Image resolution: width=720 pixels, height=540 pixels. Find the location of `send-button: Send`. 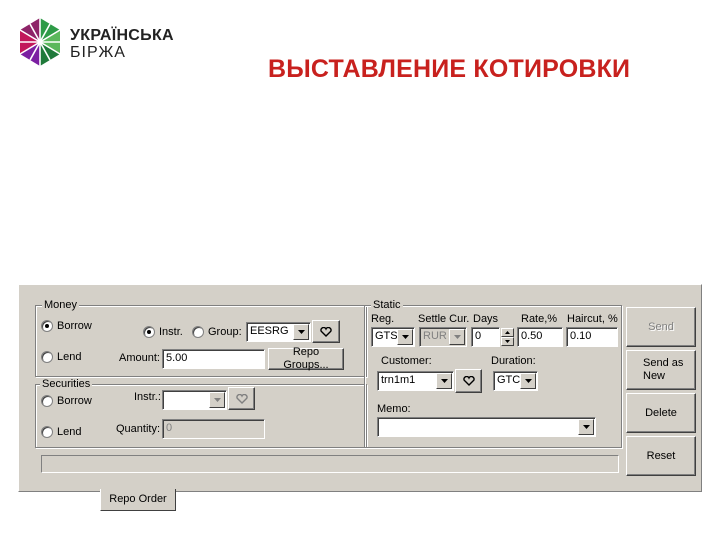

send-button: Send is located at coordinates (661, 327).